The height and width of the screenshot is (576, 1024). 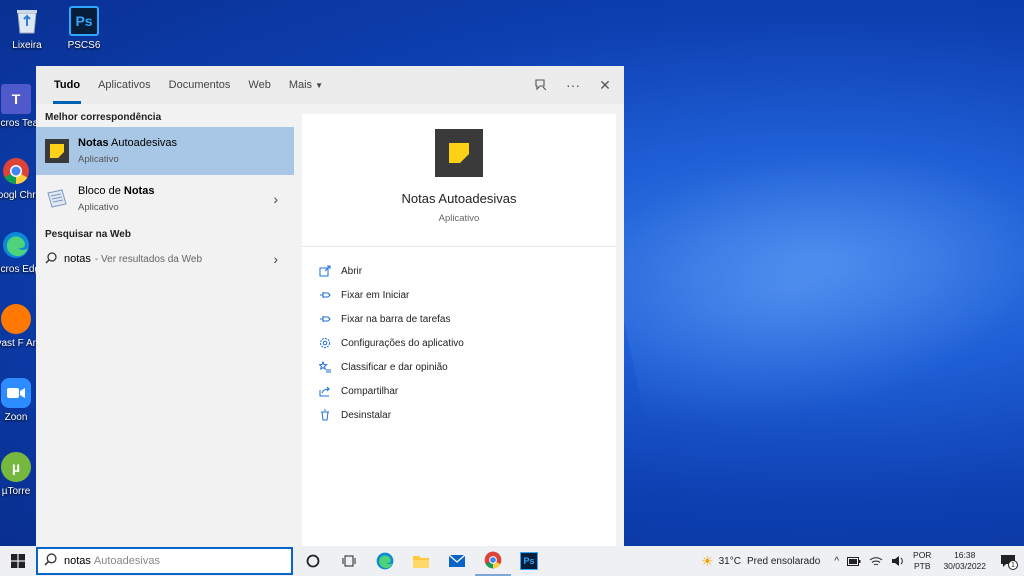 What do you see at coordinates (124, 85) in the screenshot?
I see `tab-aplicativos: Aplicativos` at bounding box center [124, 85].